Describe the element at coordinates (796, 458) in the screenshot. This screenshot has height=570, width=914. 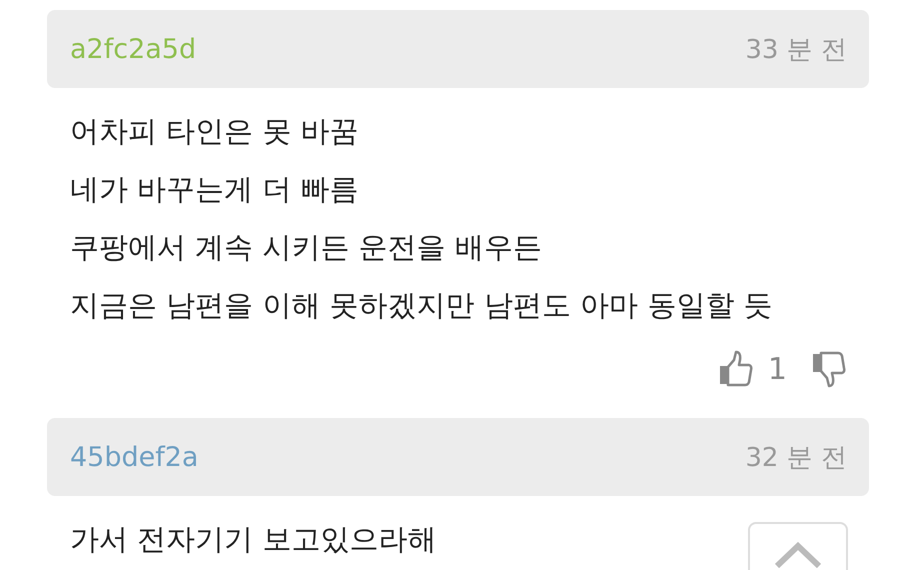
I see `comment-time: 32 분 전` at that location.